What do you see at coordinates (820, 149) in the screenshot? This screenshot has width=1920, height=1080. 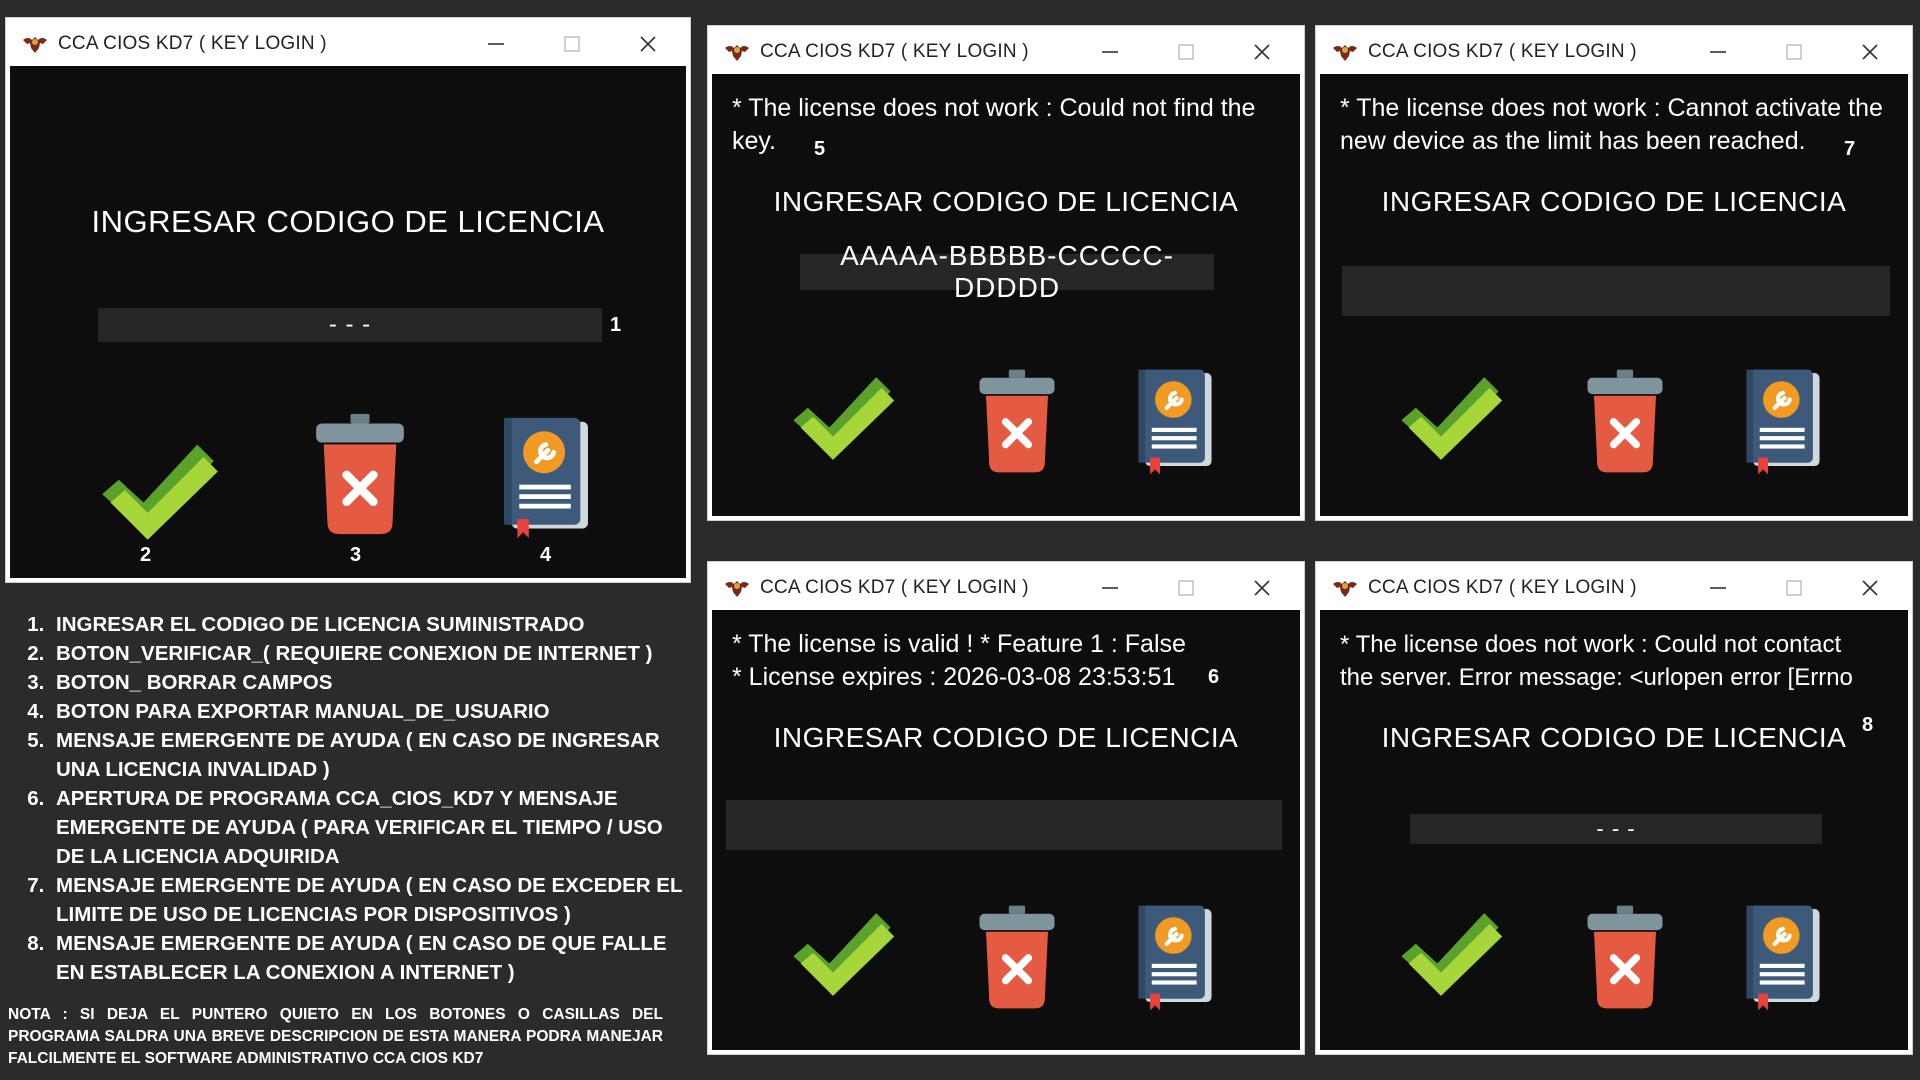 I see `callout-number: 5` at bounding box center [820, 149].